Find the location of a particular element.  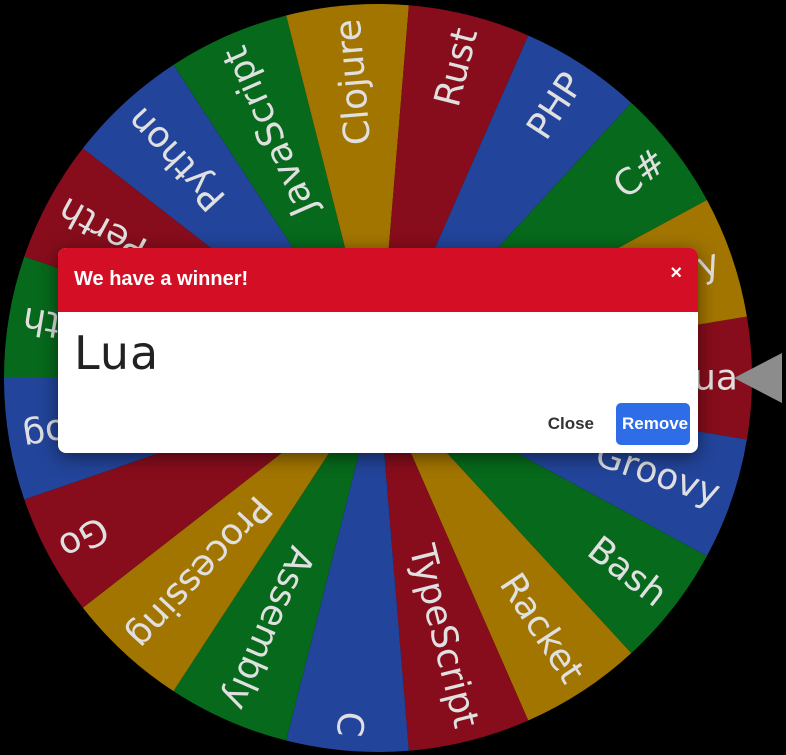

close-icon: × is located at coordinates (676, 273).